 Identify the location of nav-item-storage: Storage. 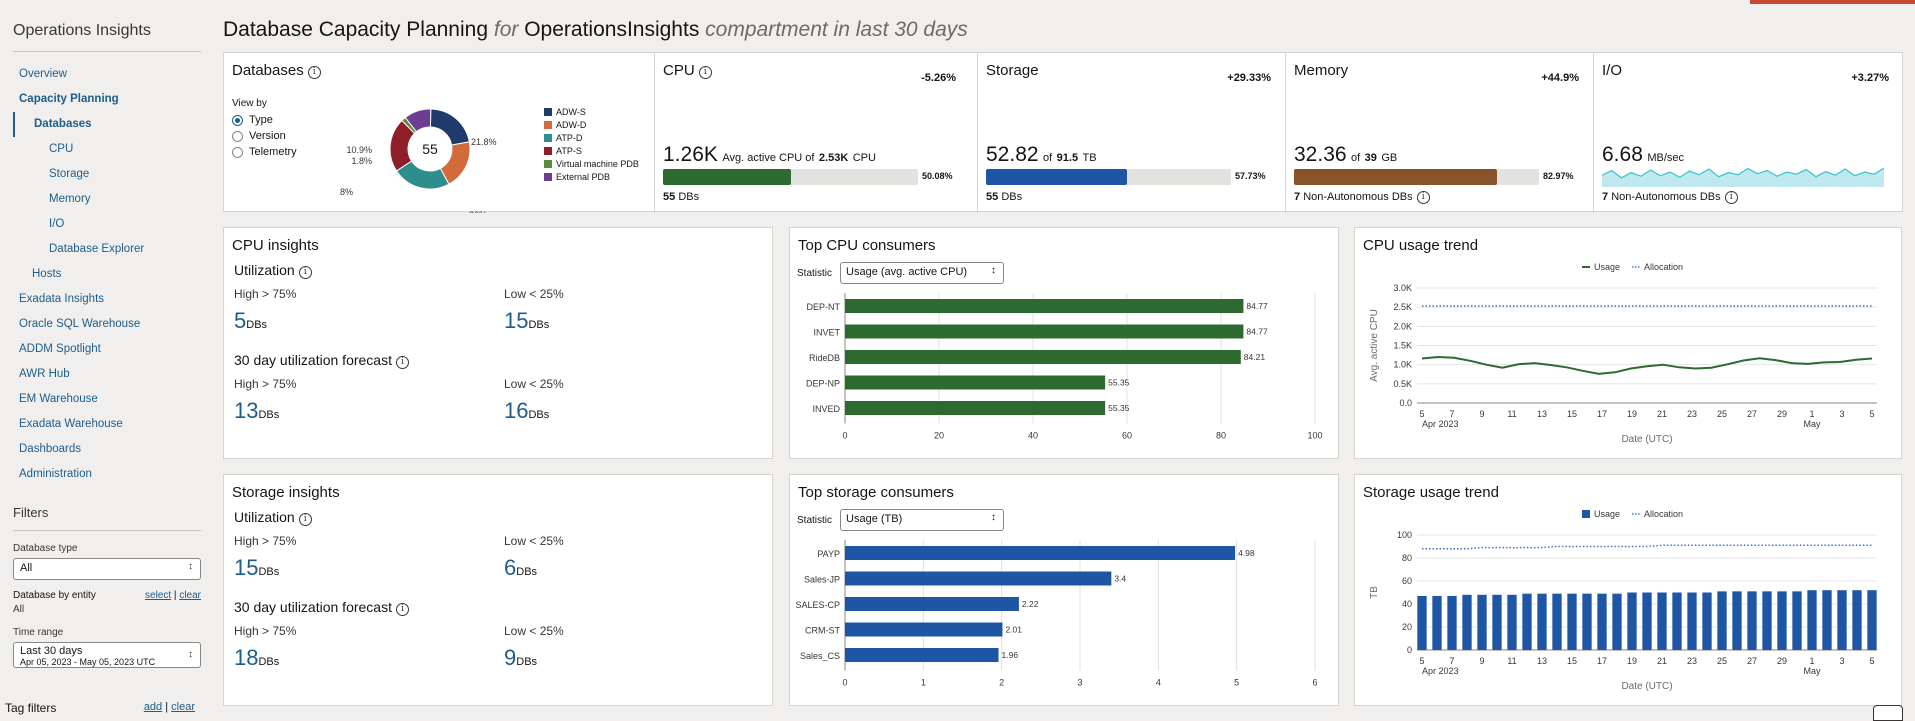
(112, 174).